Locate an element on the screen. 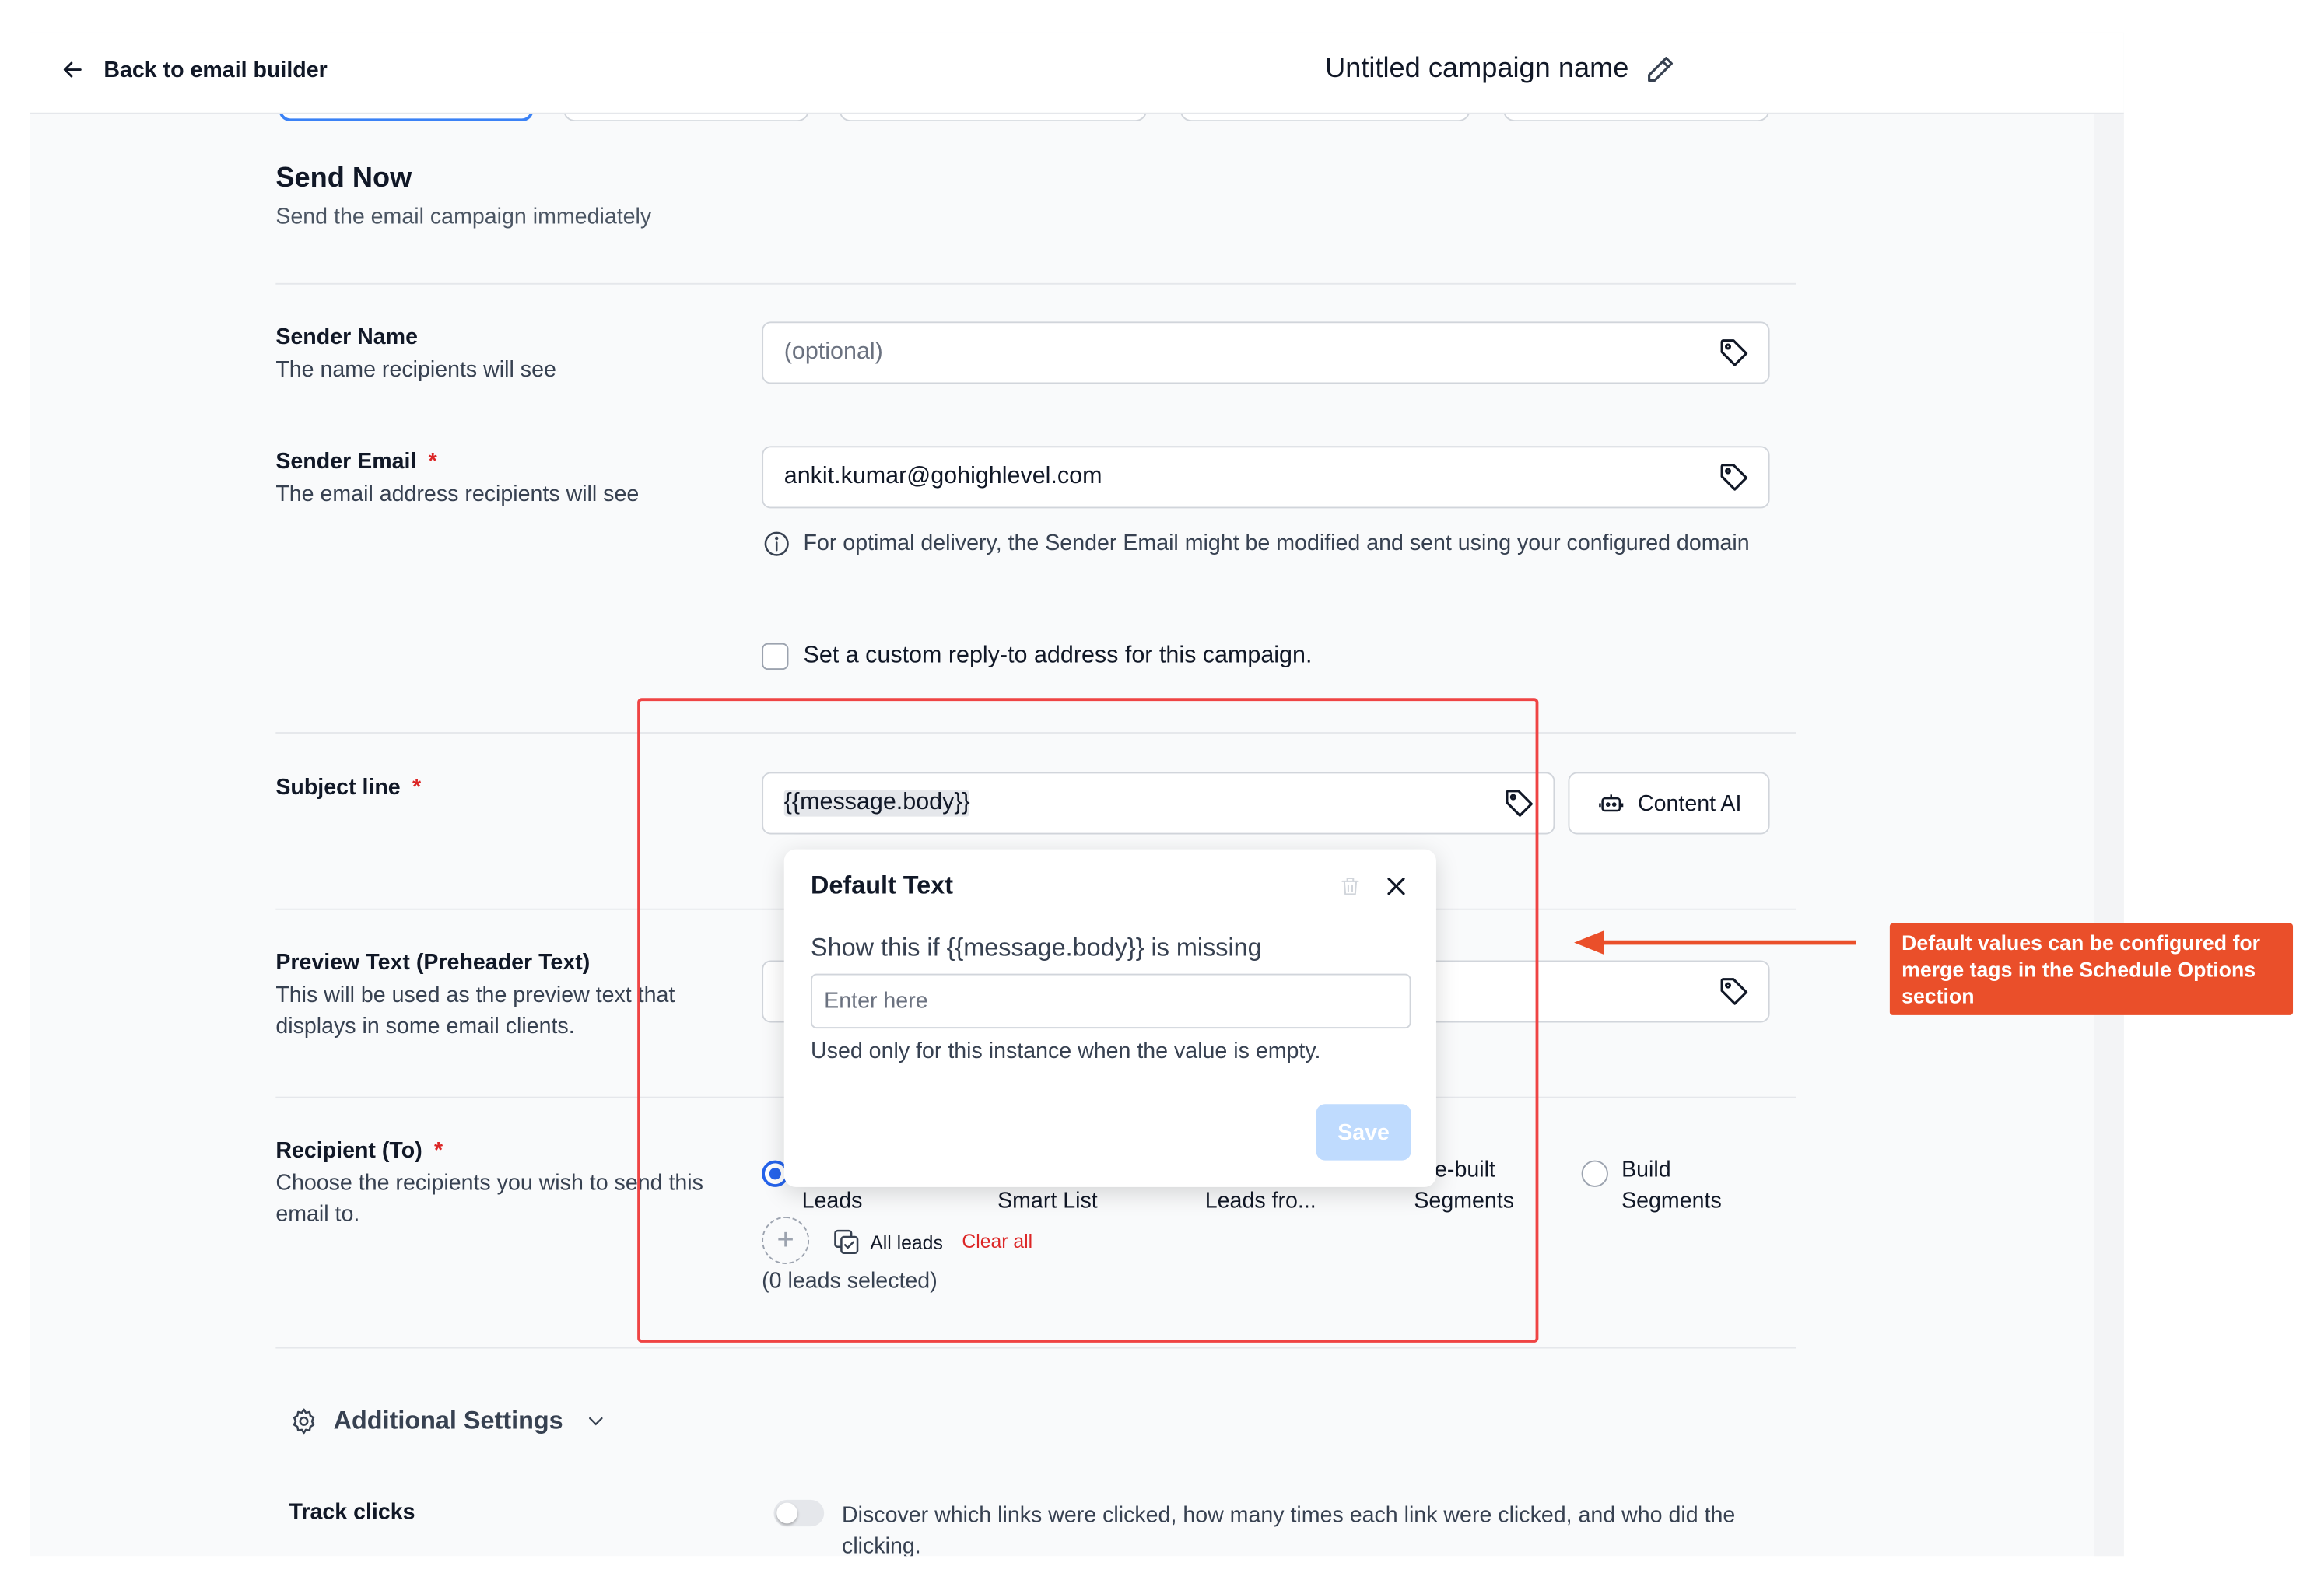 This screenshot has width=2324, height=1587. reply-to-checkbox is located at coordinates (775, 657).